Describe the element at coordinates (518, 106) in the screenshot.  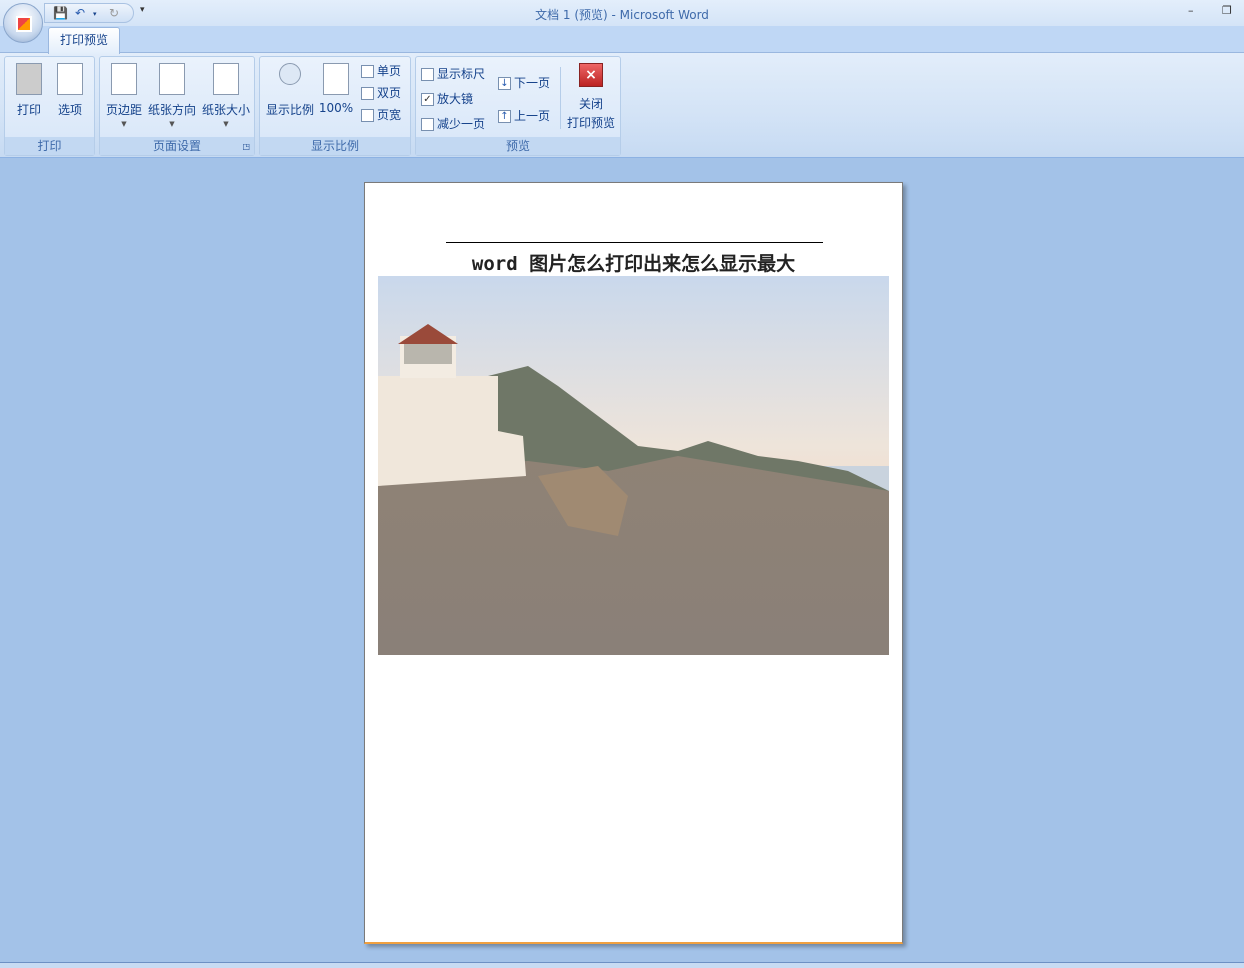
I see `group-preview: 显示标尺 ✓ 放大镜 减少一页 ↓ 下一页 ↑ 上一页 × 关闭打印预览 预览` at that location.